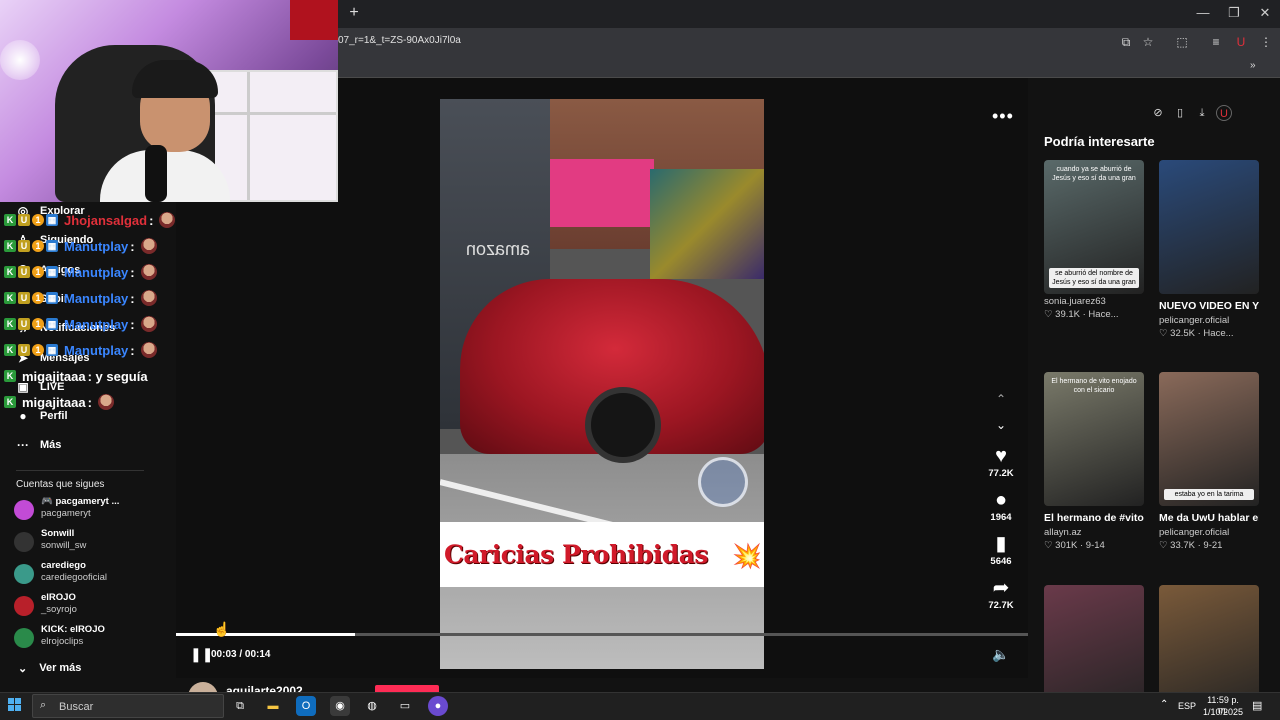 This screenshot has height=720, width=1280. Describe the element at coordinates (1074, 545) in the screenshot. I see `card-stats: ♡ 301K · 9-14` at that location.